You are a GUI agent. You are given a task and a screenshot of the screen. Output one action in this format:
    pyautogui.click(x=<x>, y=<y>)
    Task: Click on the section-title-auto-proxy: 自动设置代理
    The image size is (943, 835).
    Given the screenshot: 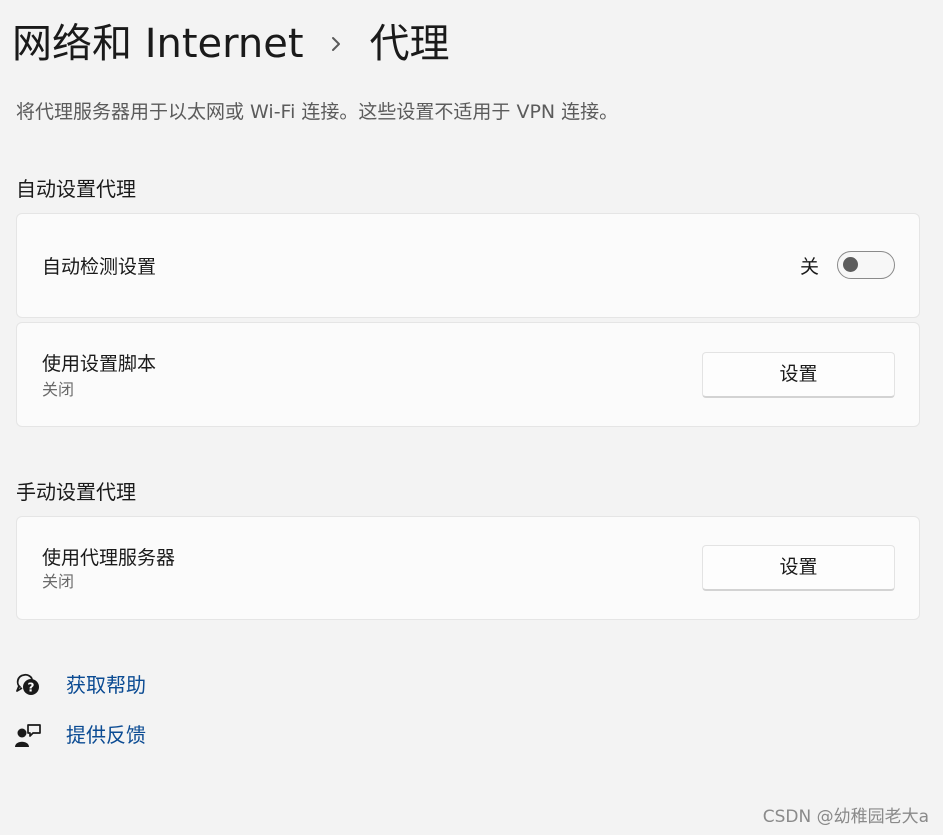 What is the action you would take?
    pyautogui.click(x=76, y=189)
    